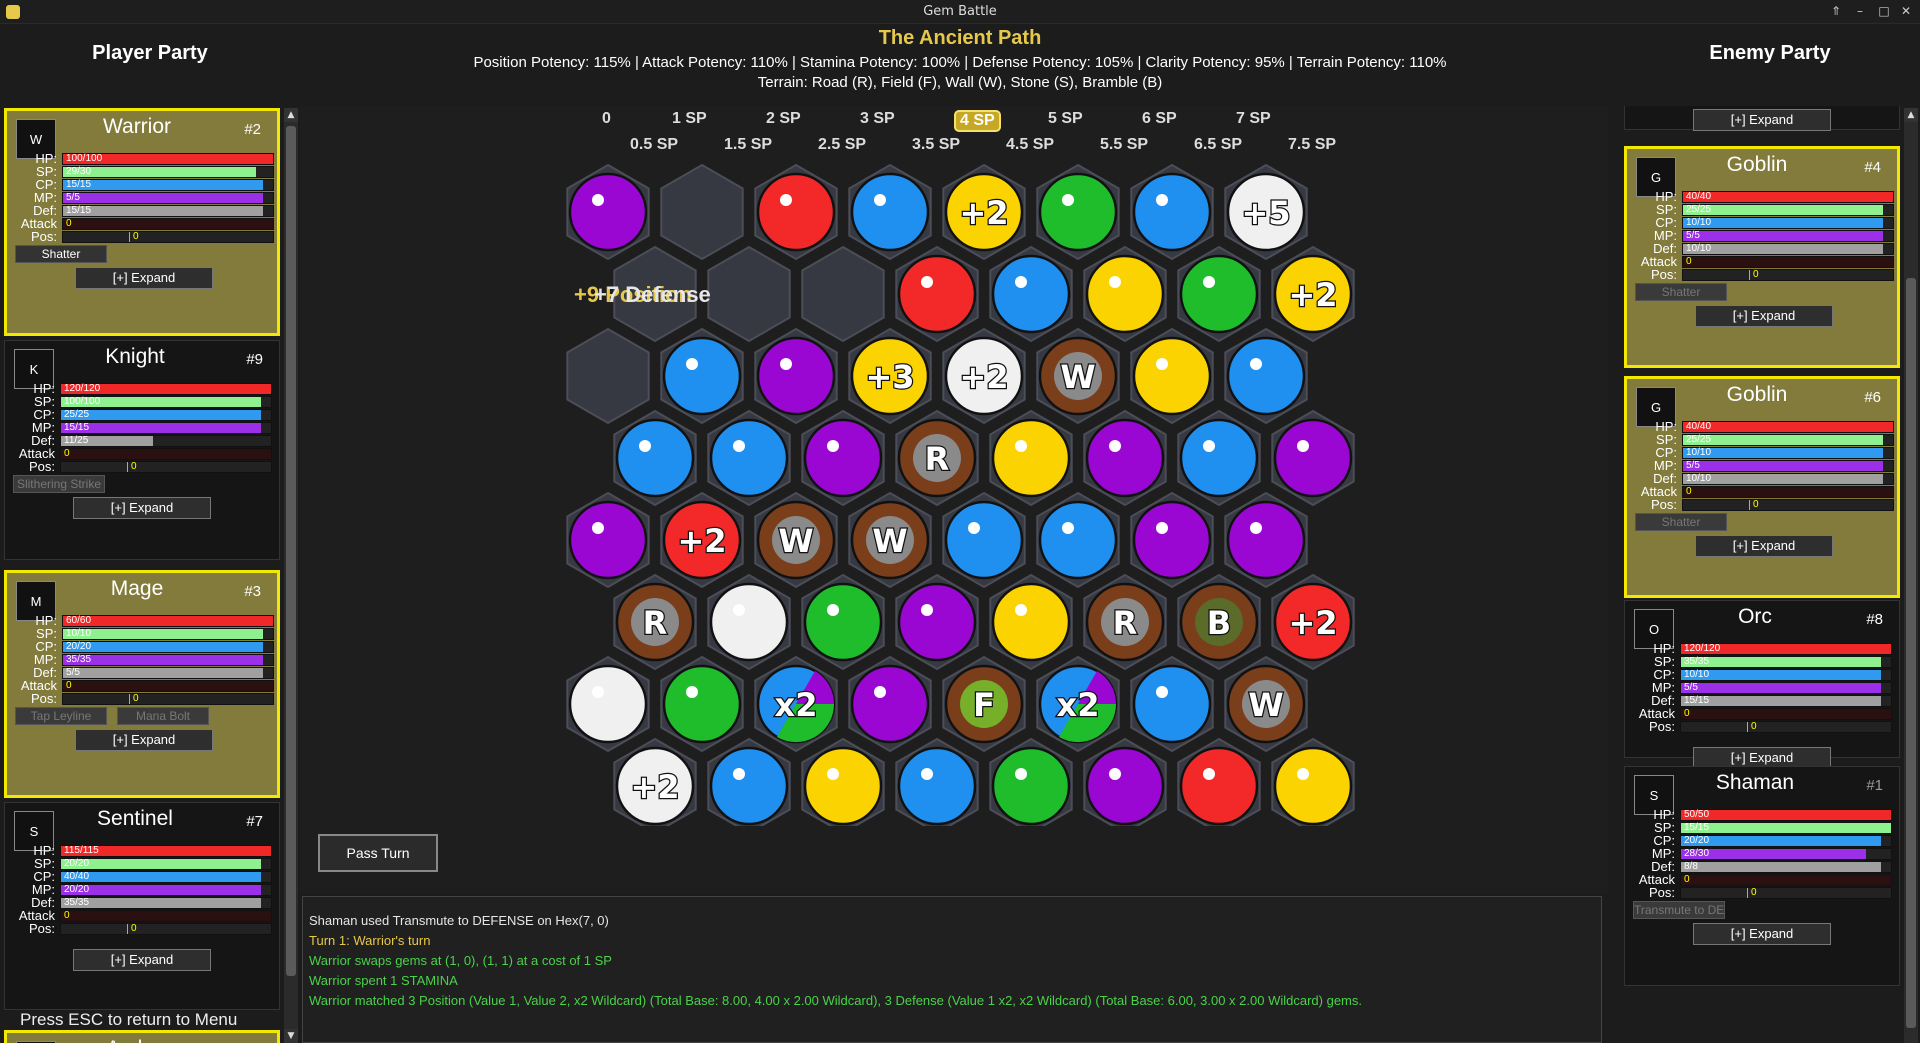 This screenshot has width=1920, height=1043. I want to click on pass-turn-button: Pass Turn, so click(378, 853).